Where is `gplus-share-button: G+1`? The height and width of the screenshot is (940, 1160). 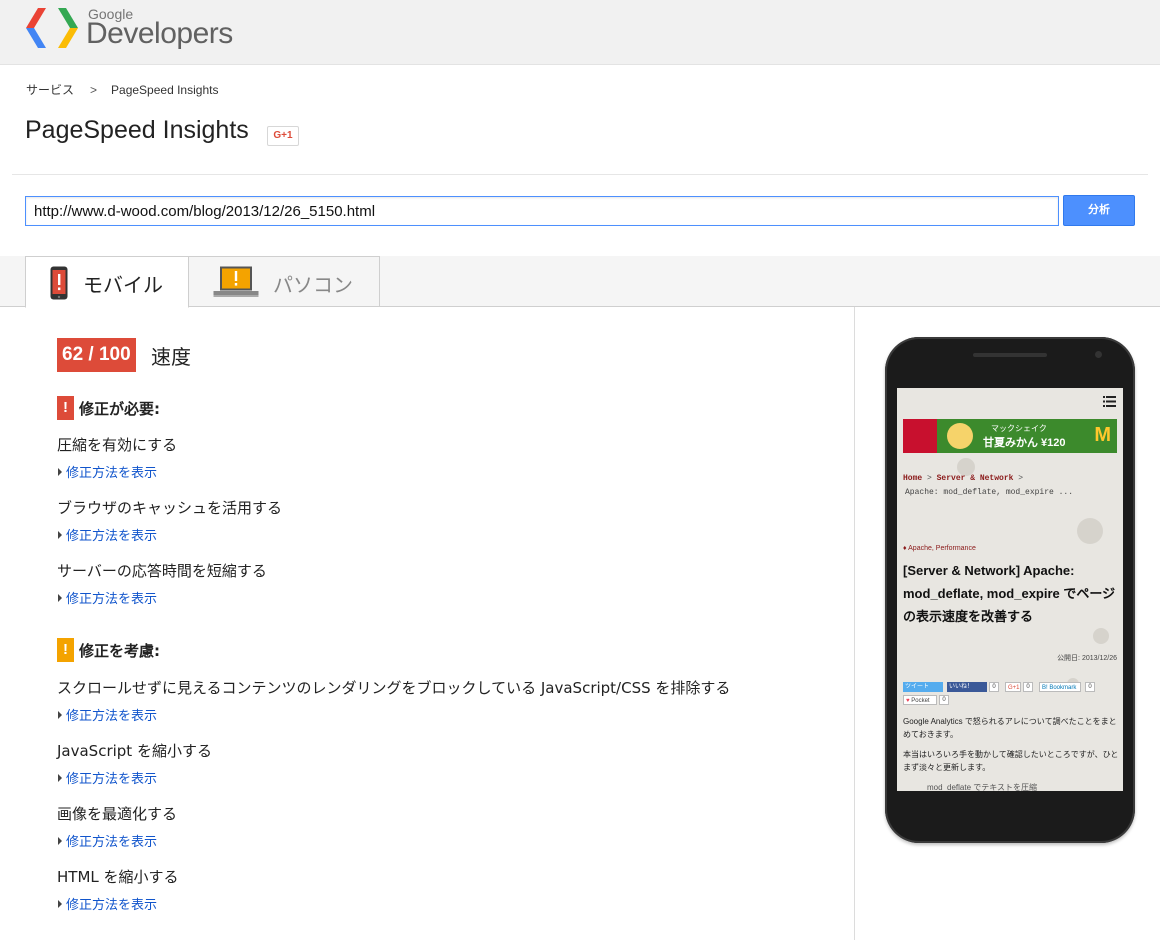 gplus-share-button: G+1 is located at coordinates (1013, 687).